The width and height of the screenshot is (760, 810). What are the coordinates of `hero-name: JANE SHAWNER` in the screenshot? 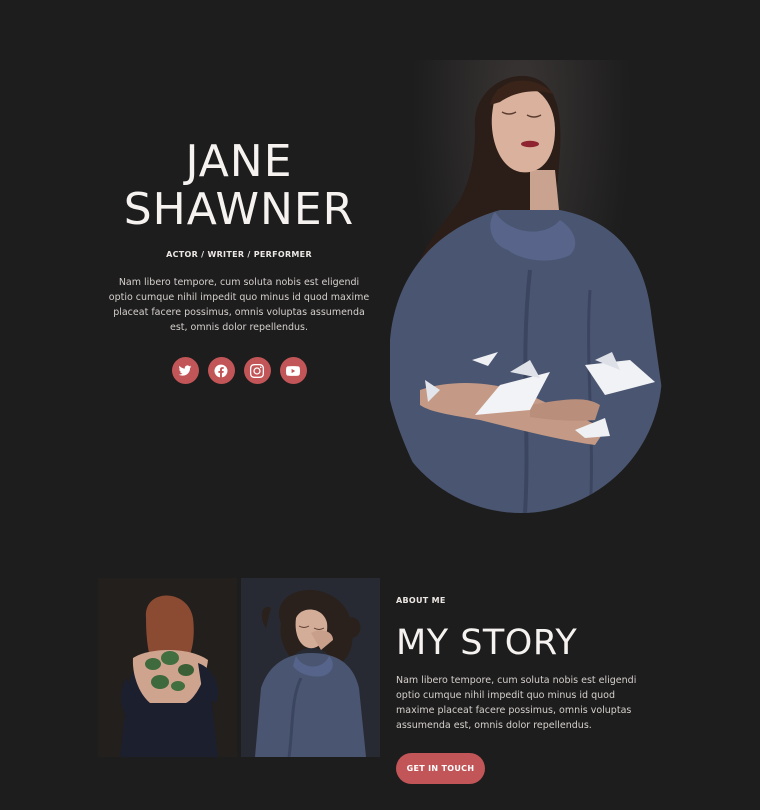 It's located at (239, 186).